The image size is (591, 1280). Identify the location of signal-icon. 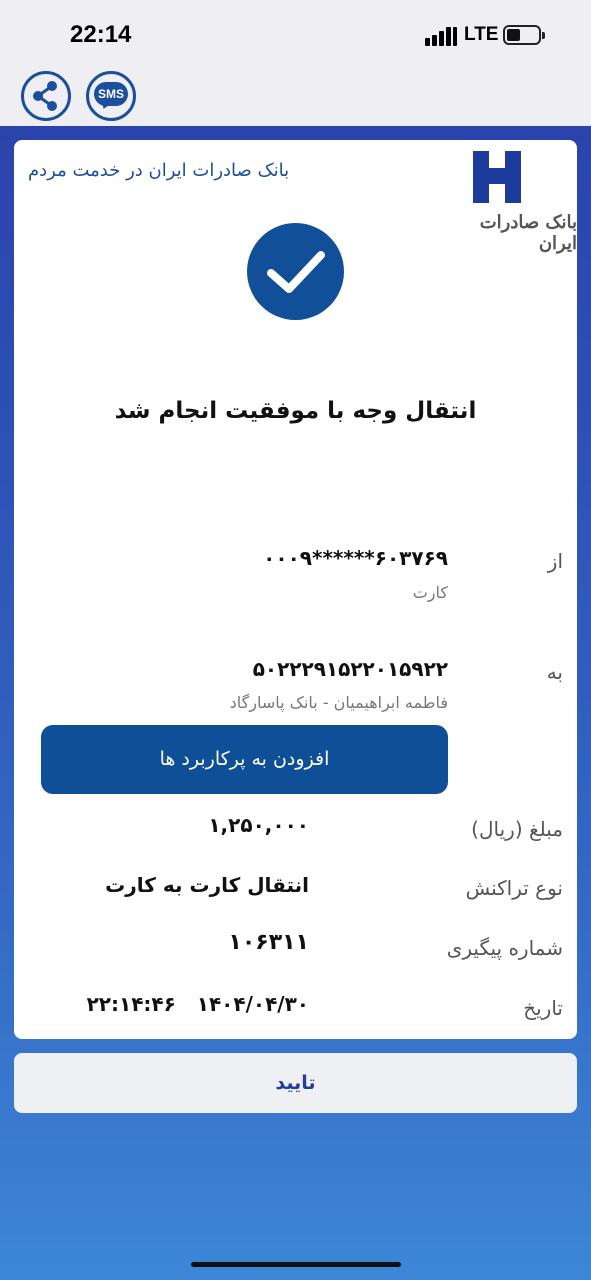
(441, 36).